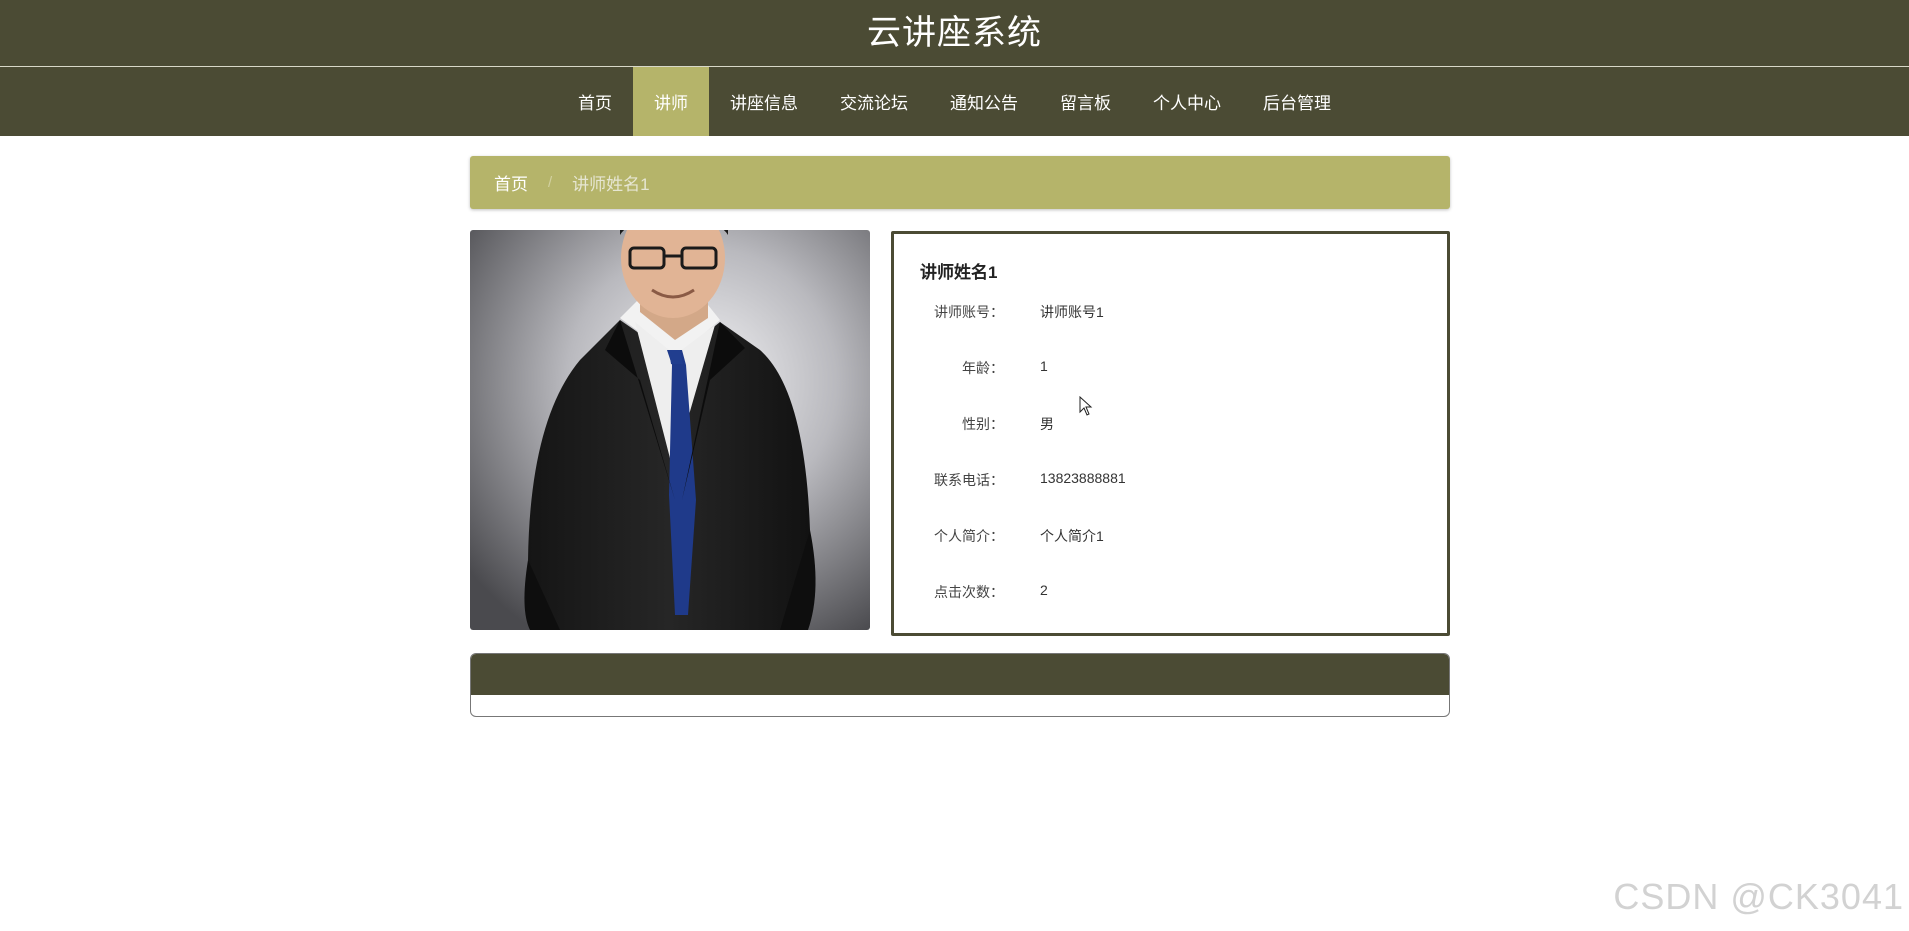 This screenshot has height=931, width=1909. What do you see at coordinates (1085, 101) in the screenshot?
I see `nav-item-message-board: 留言板` at bounding box center [1085, 101].